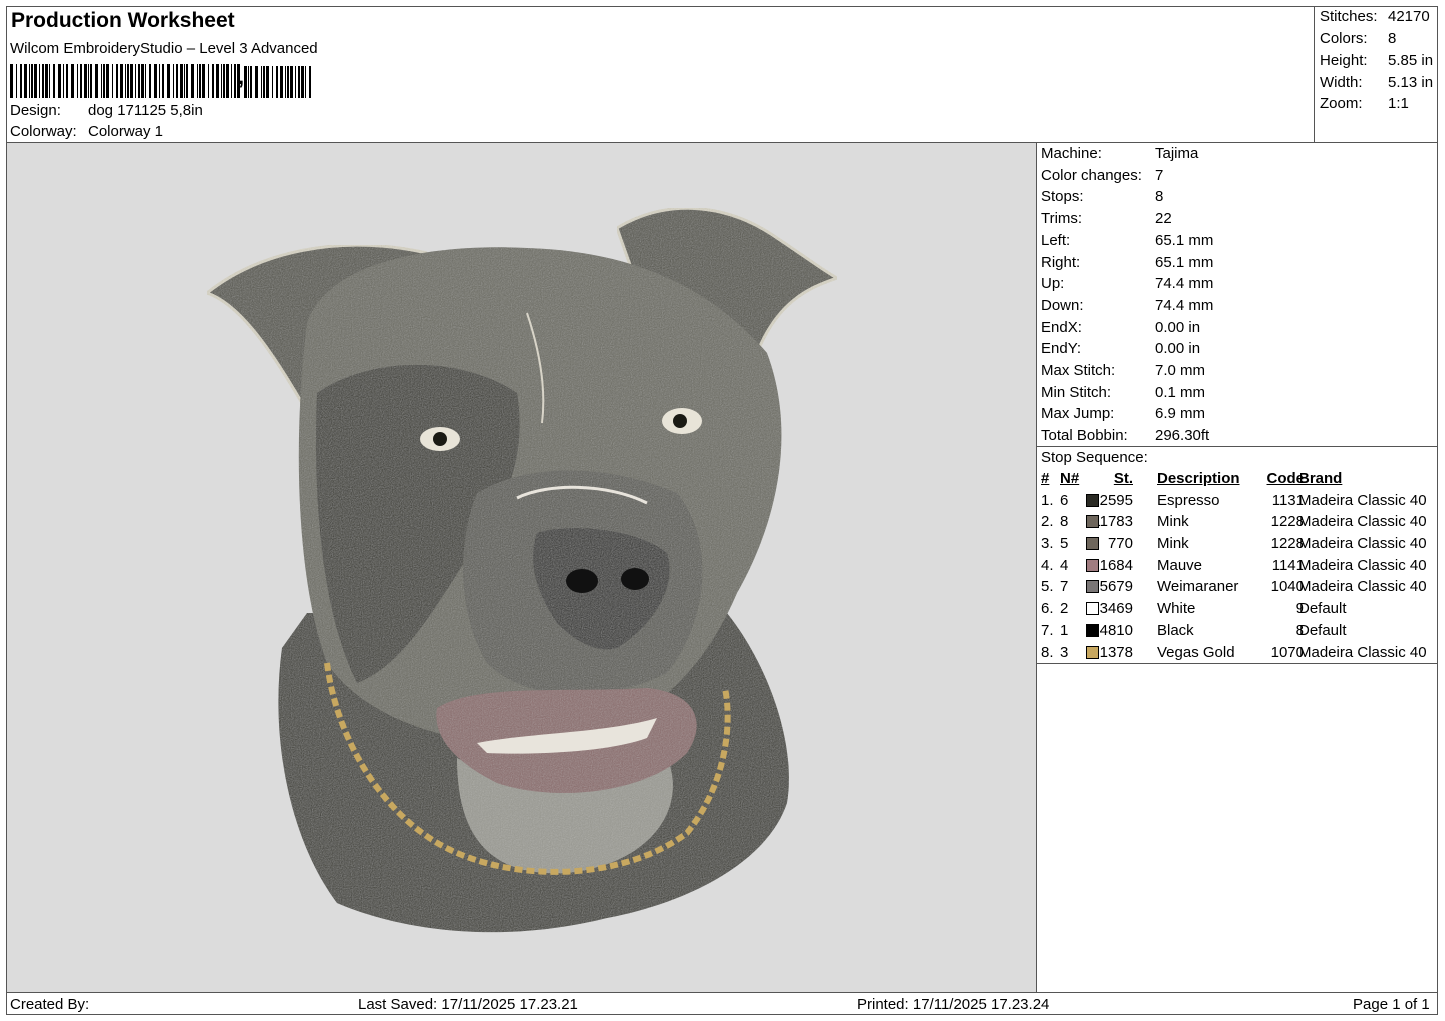 Image resolution: width=1445 pixels, height=1021 pixels. Describe the element at coordinates (1188, 500) in the screenshot. I see `row-description: Espresso` at that location.